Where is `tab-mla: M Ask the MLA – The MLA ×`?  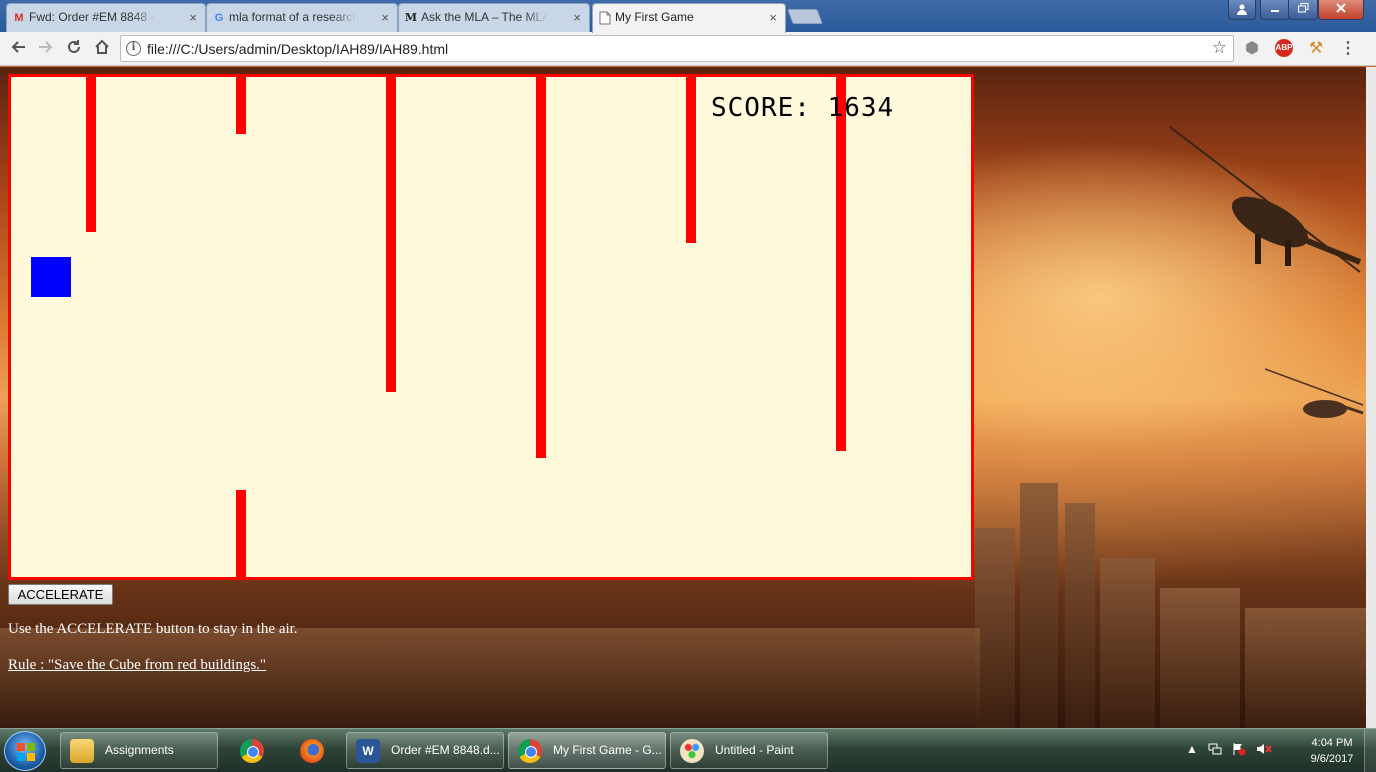 tab-mla: M Ask the MLA – The MLA × is located at coordinates (494, 17).